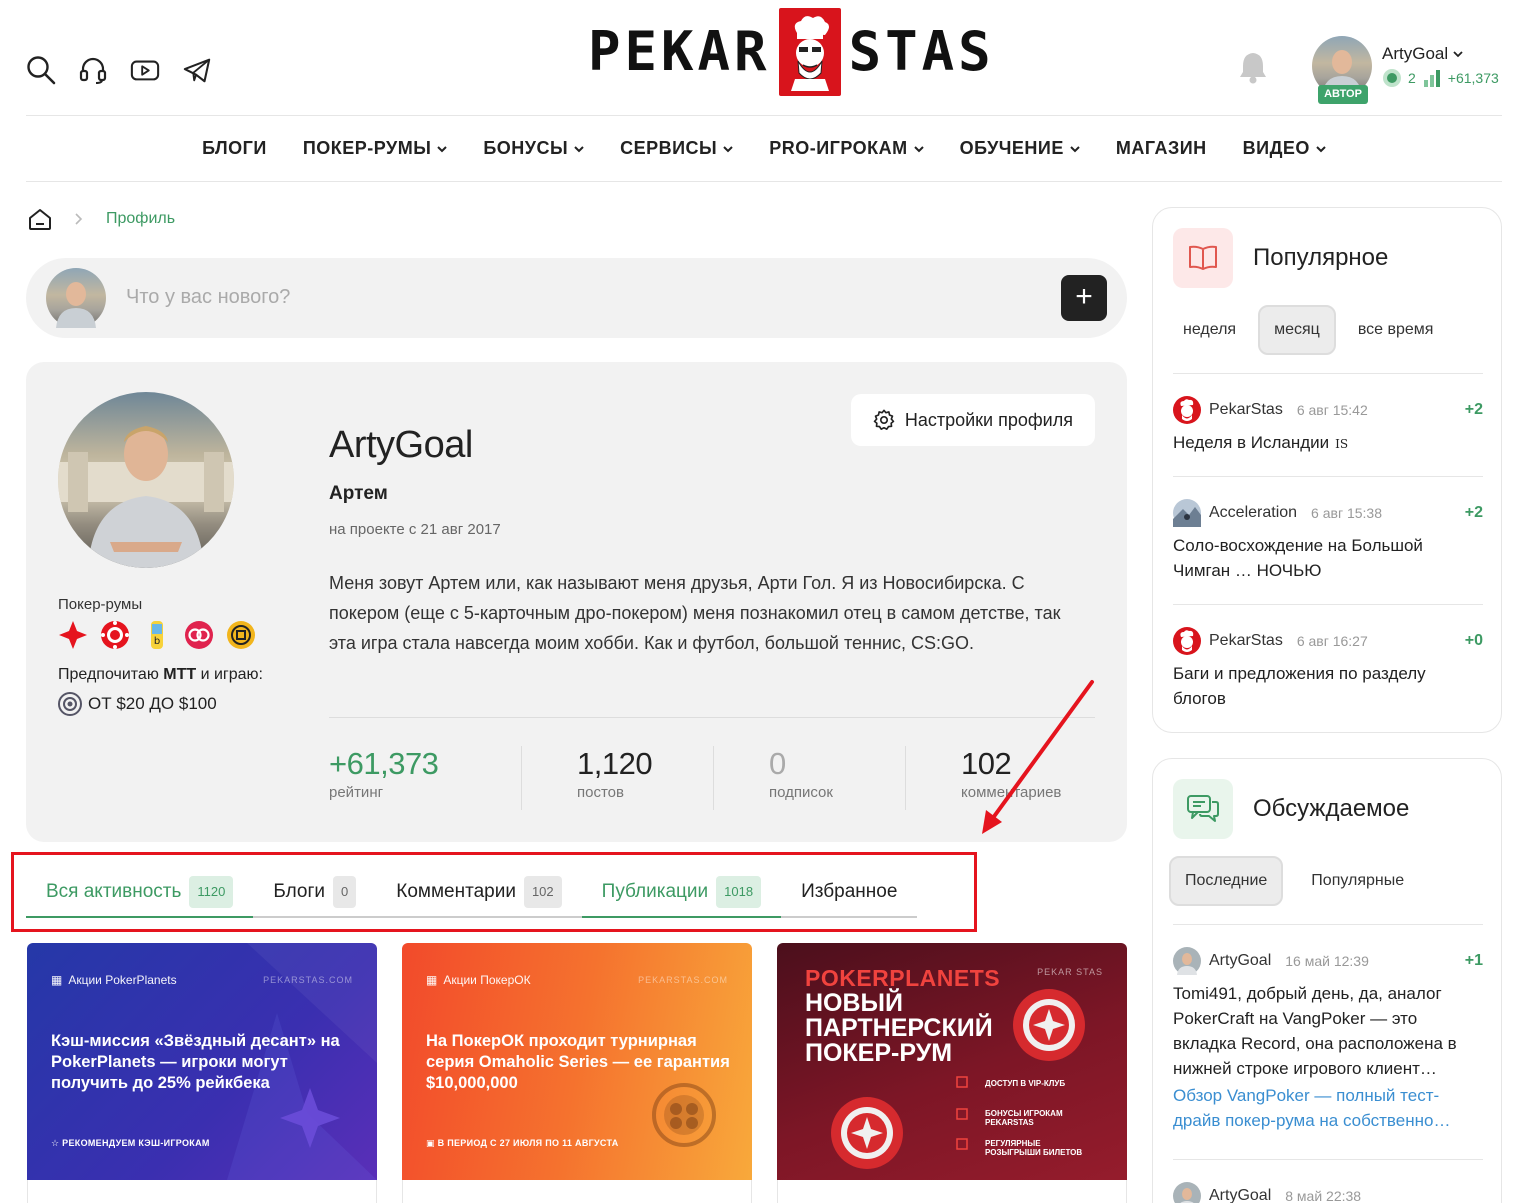 The image size is (1527, 1203). What do you see at coordinates (140, 219) in the screenshot?
I see `breadcrumb-current: Профиль` at bounding box center [140, 219].